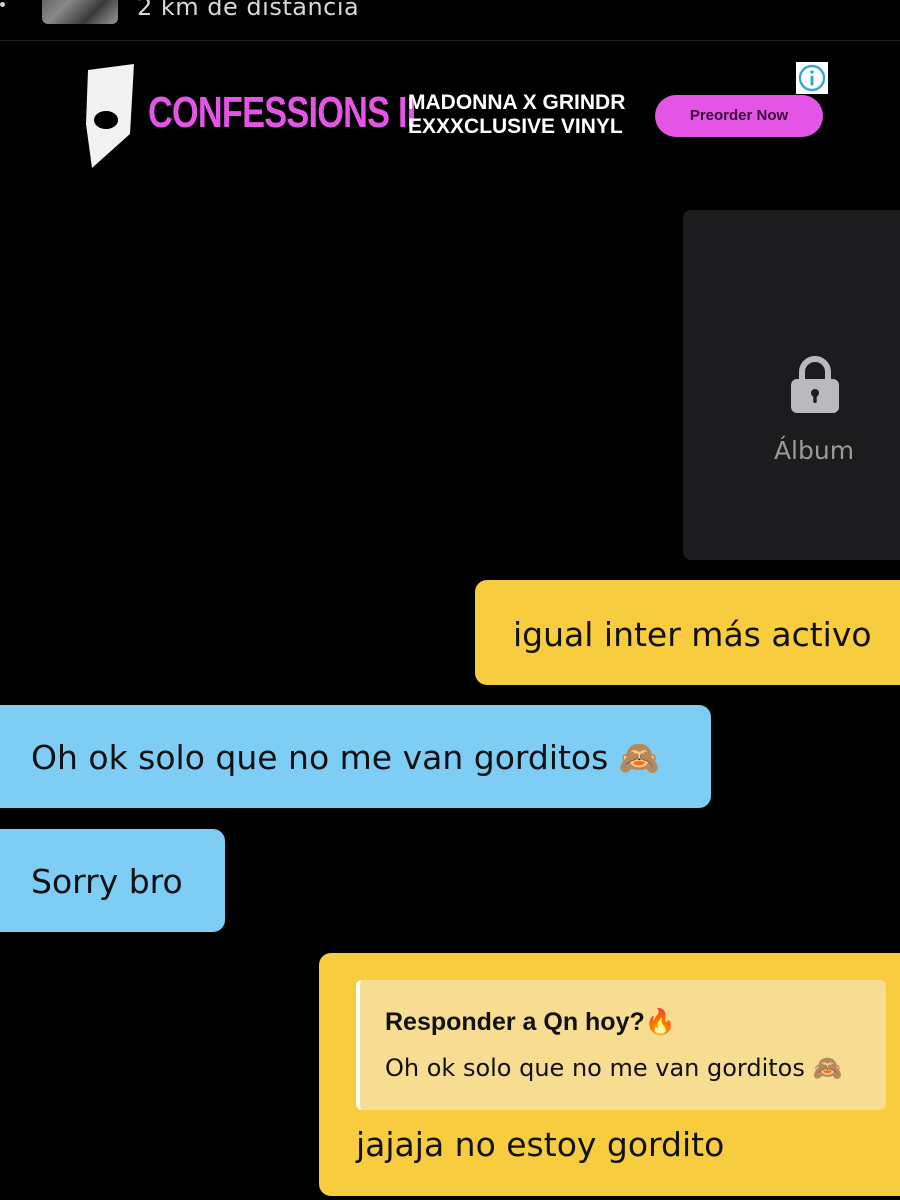  What do you see at coordinates (614, 1068) in the screenshot?
I see `reply-quote-text: Oh ok solo que no me van gorditos 🙈` at bounding box center [614, 1068].